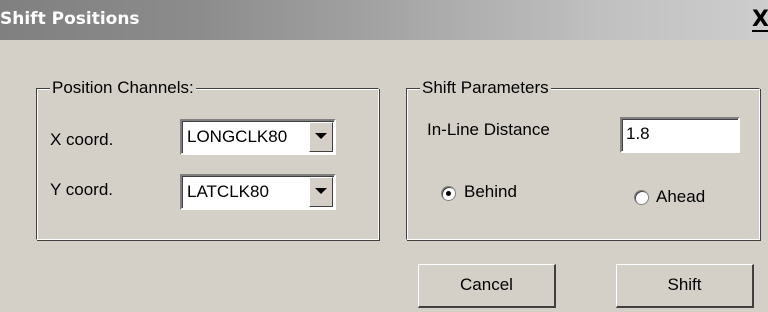  I want to click on y-coord-label: Y coord., so click(82, 189).